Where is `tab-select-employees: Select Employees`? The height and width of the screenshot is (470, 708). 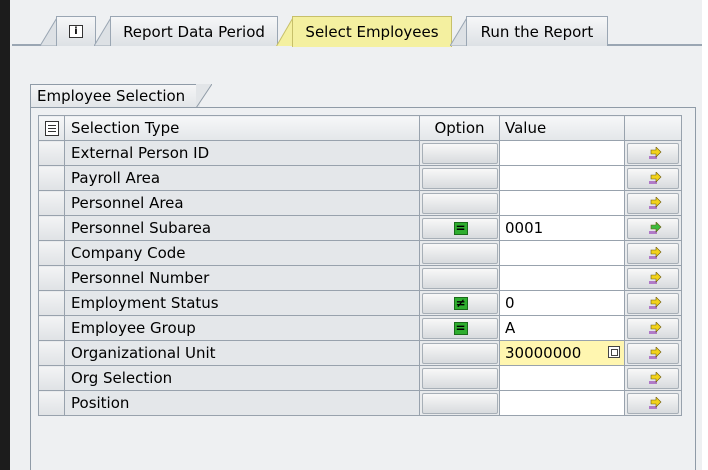
tab-select-employees: Select Employees is located at coordinates (372, 31).